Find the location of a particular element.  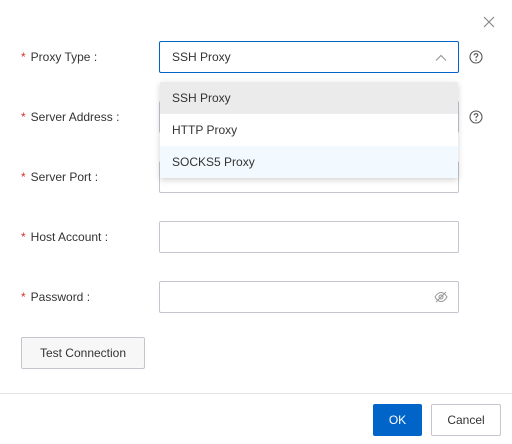

proxy-type-row: * Proxy Type : SSH Proxy is located at coordinates (256, 57).